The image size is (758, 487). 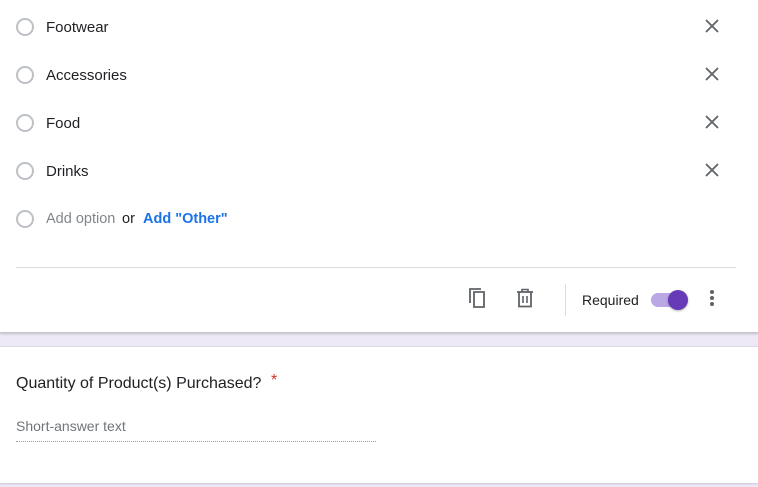 I want to click on more-options-button, so click(x=712, y=298).